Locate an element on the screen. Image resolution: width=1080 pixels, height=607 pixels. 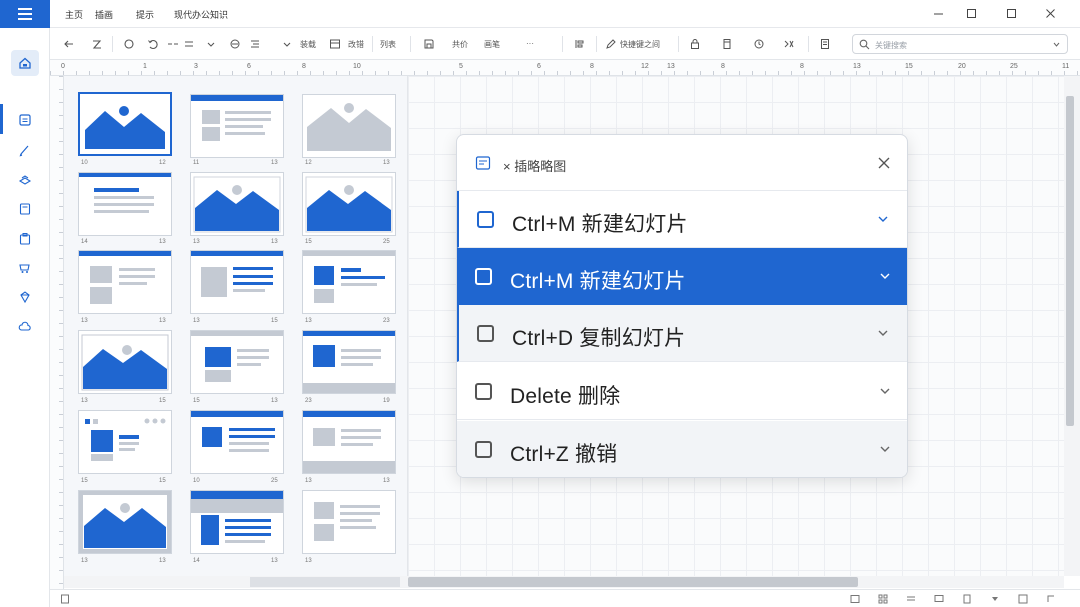
status-bar is located at coordinates (565, 598).